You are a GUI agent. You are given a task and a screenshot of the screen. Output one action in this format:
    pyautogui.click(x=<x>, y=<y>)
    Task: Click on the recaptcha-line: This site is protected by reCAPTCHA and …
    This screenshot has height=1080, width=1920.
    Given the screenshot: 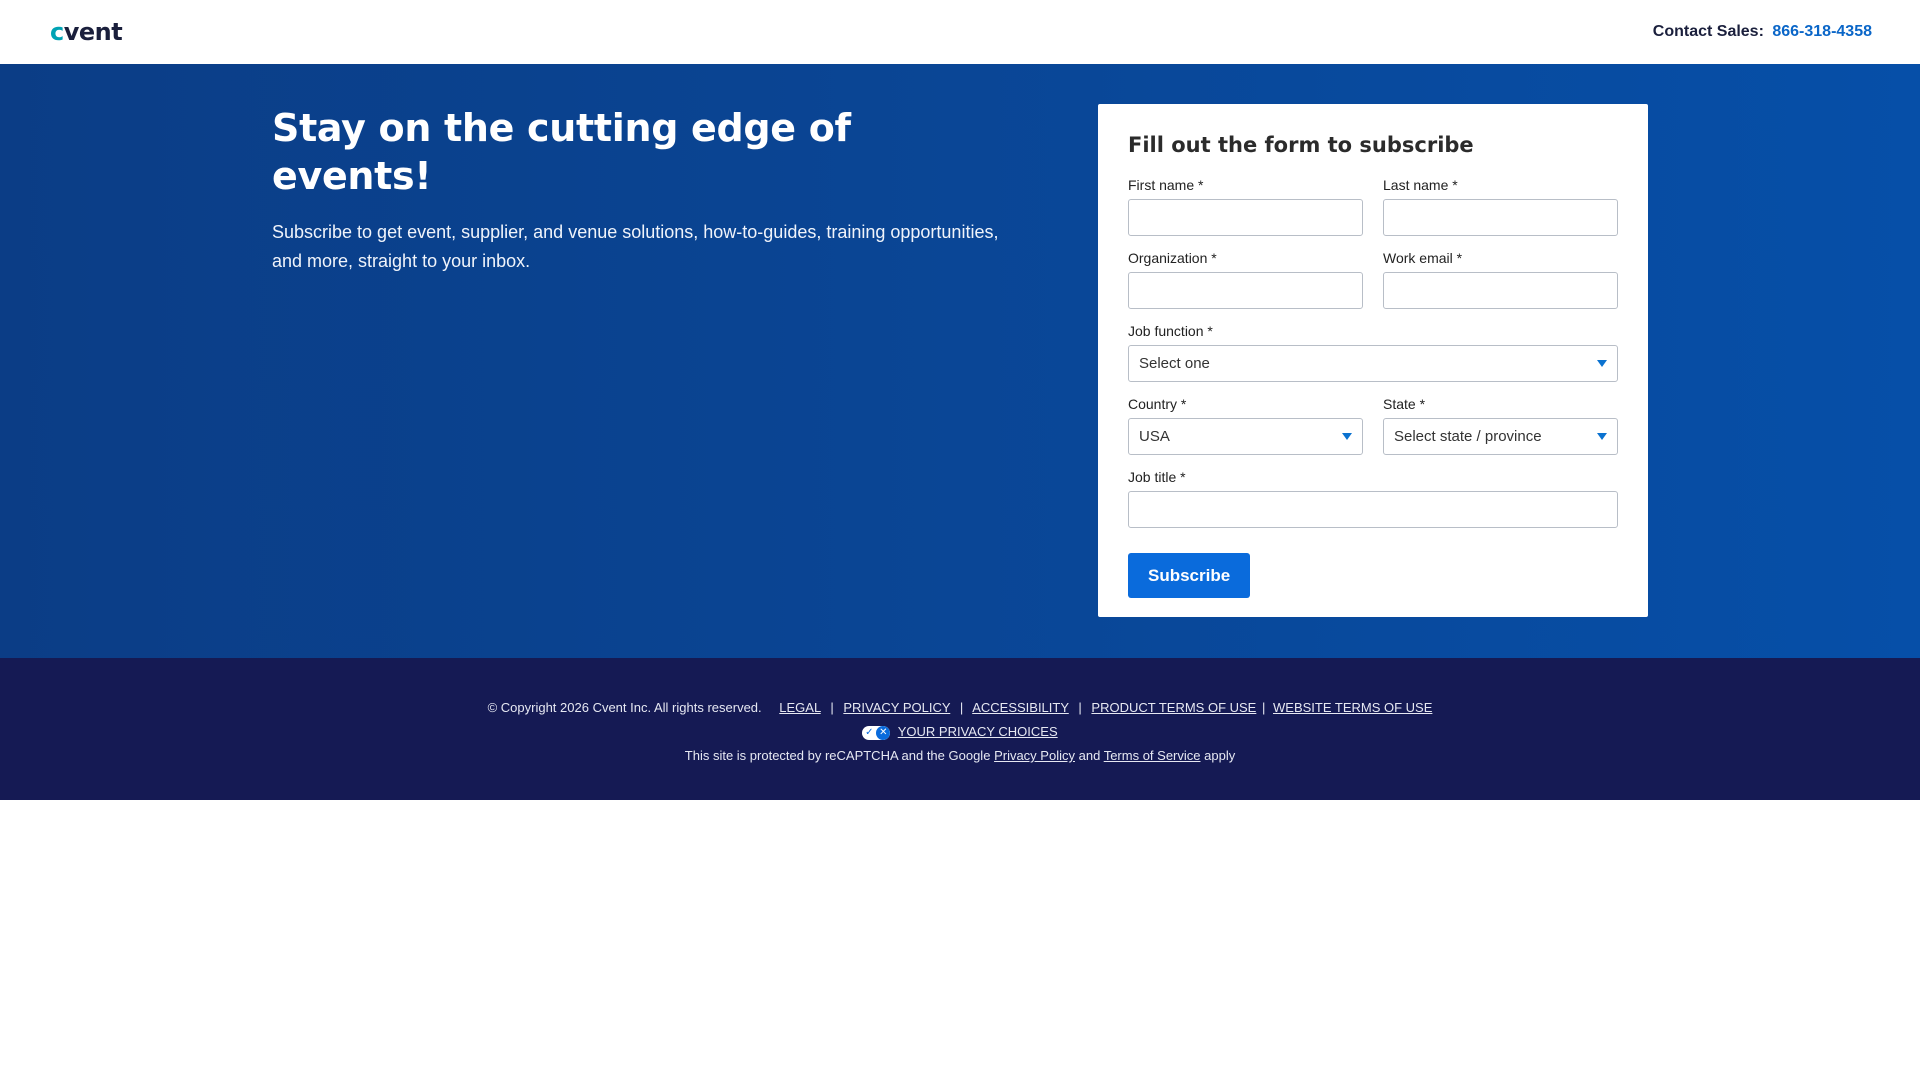 What is the action you would take?
    pyautogui.click(x=960, y=756)
    